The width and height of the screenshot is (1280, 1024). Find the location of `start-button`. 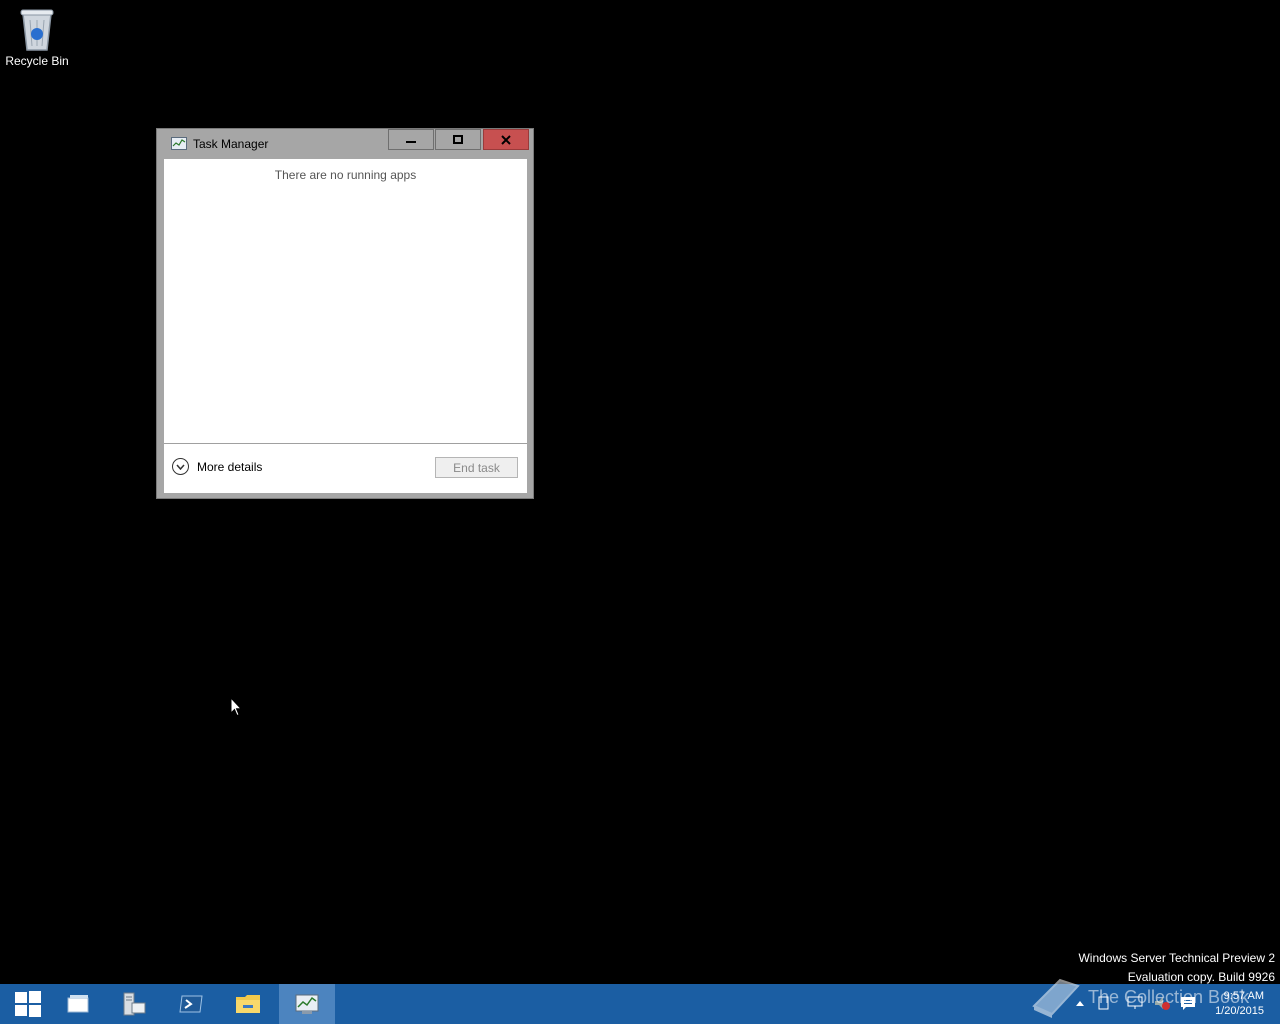

start-button is located at coordinates (28, 1004).